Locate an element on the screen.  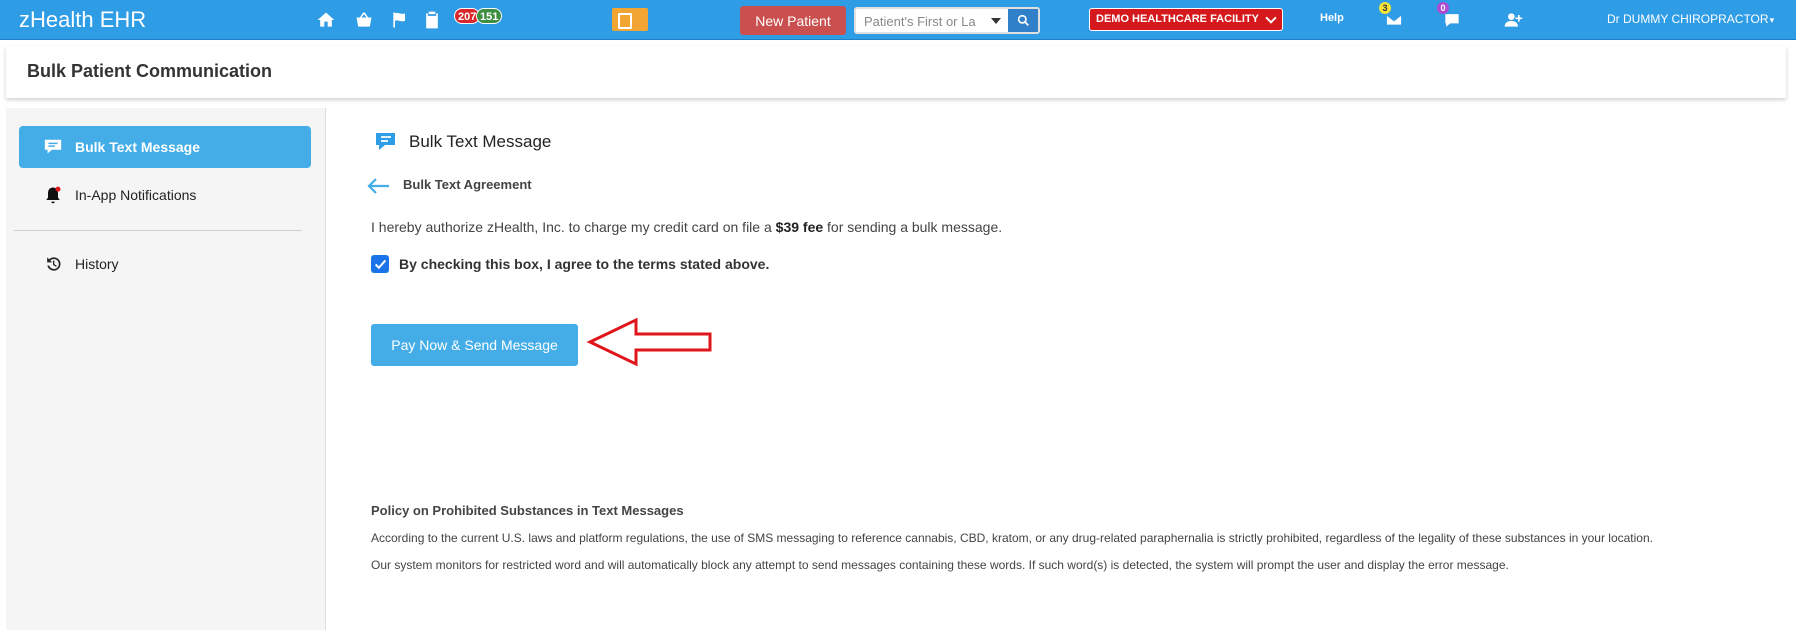
help-link: Help is located at coordinates (1332, 18).